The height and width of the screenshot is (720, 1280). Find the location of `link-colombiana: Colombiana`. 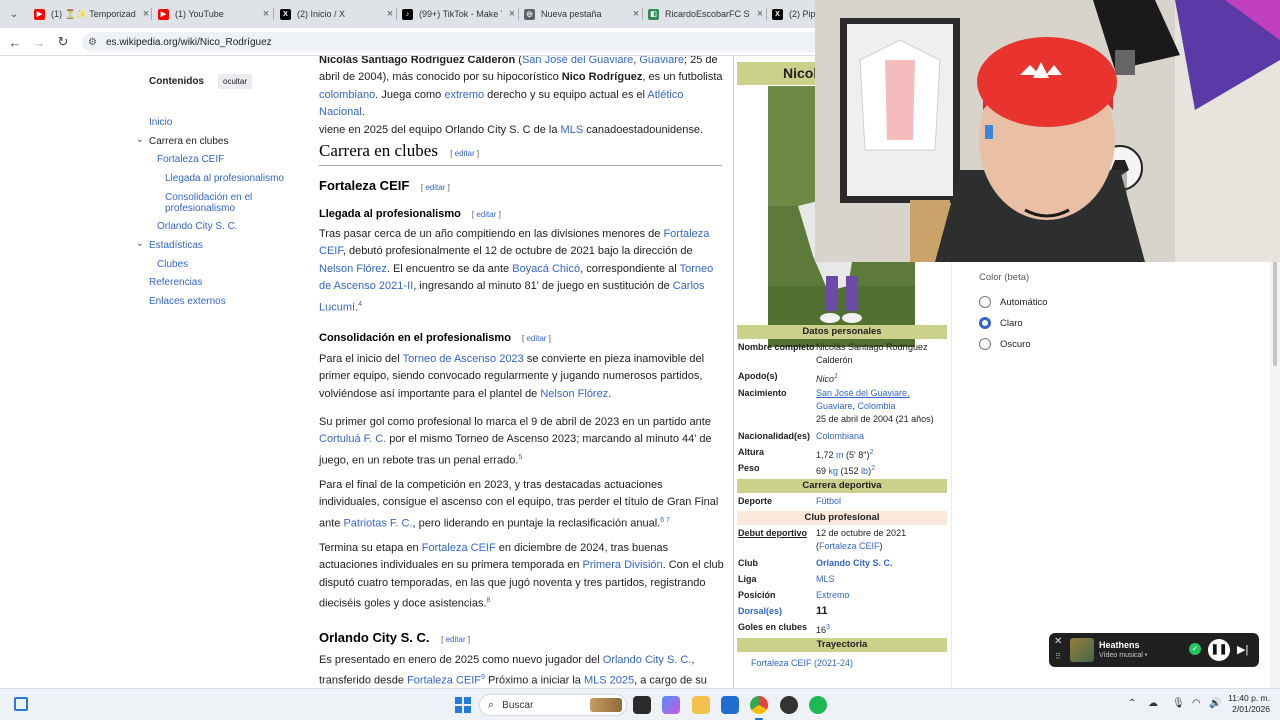

link-colombiana: Colombiana is located at coordinates (881, 436).